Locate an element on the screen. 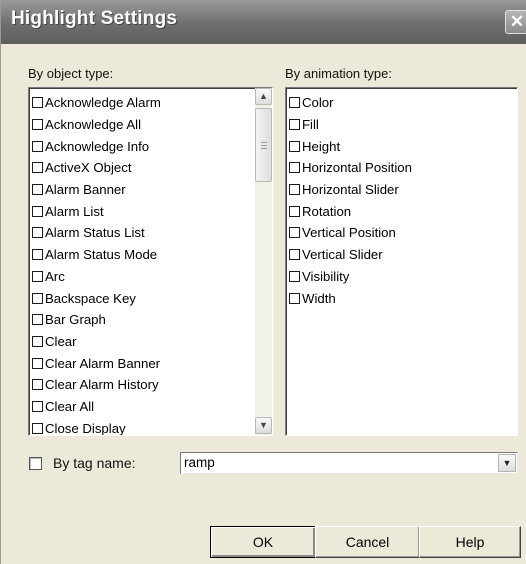 This screenshot has height=564, width=526. object-type-label: By object type: is located at coordinates (71, 73).